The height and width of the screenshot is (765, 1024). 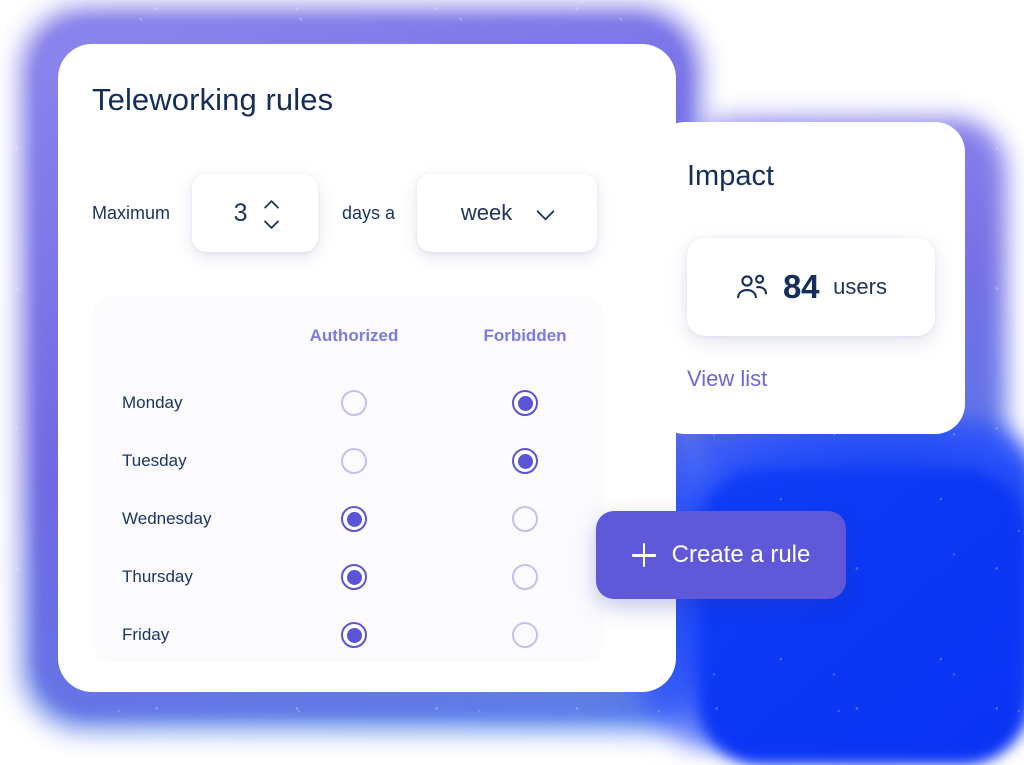 I want to click on day-label: Thursday, so click(x=157, y=576).